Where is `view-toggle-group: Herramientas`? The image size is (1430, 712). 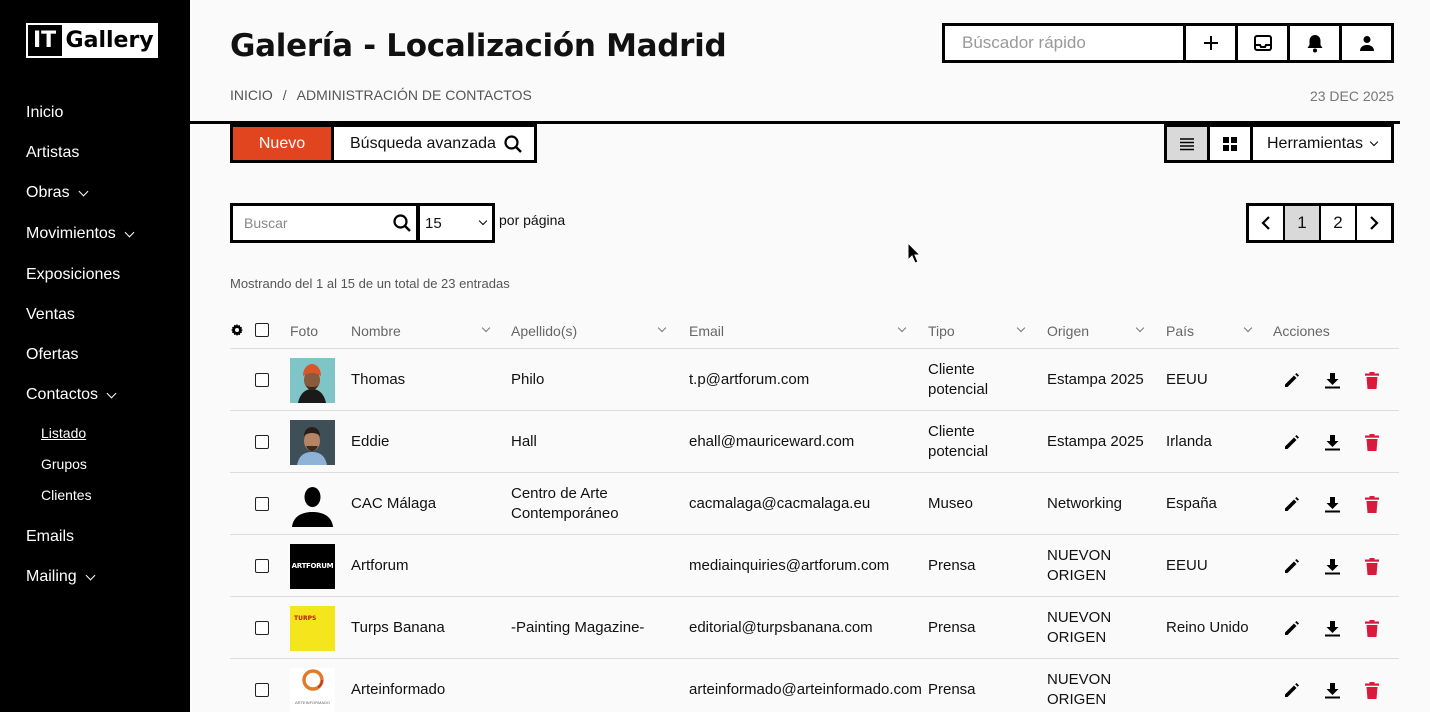
view-toggle-group: Herramientas is located at coordinates (1279, 143).